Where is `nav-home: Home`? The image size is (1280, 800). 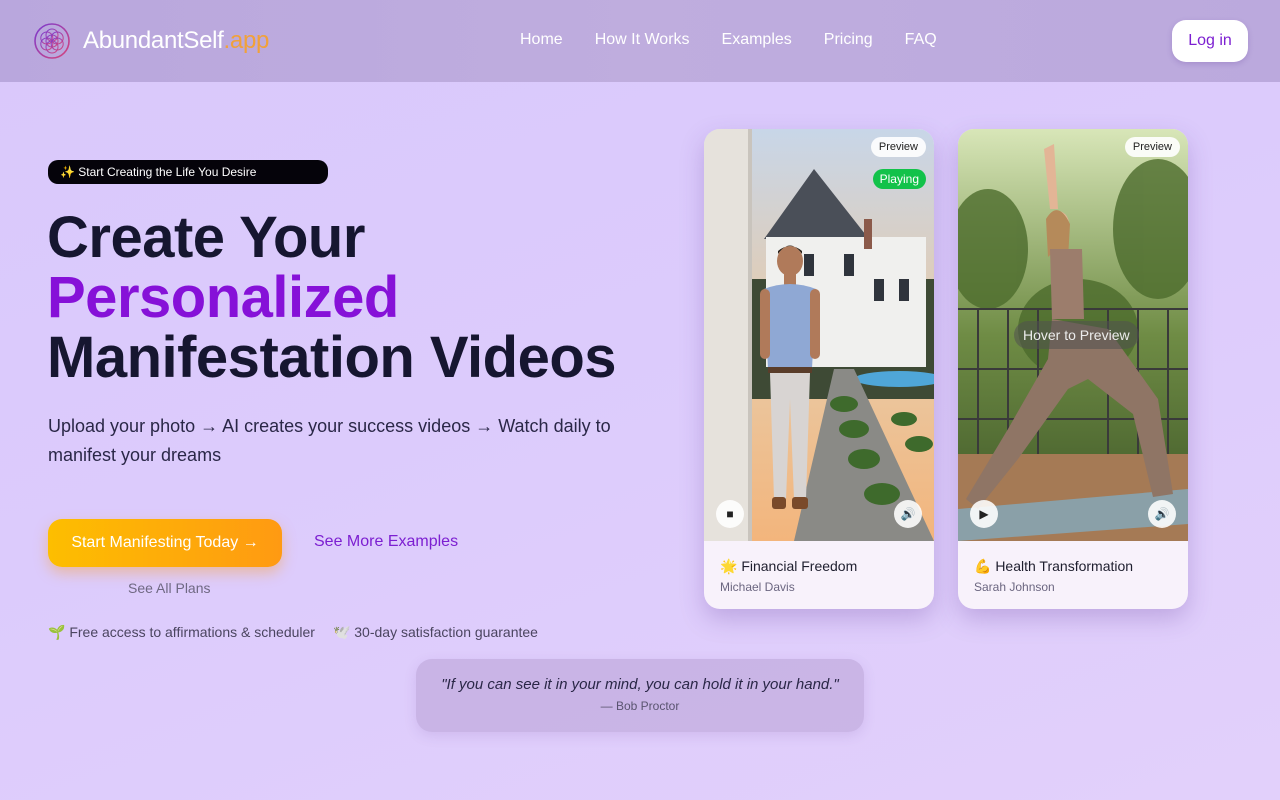 nav-home: Home is located at coordinates (541, 40).